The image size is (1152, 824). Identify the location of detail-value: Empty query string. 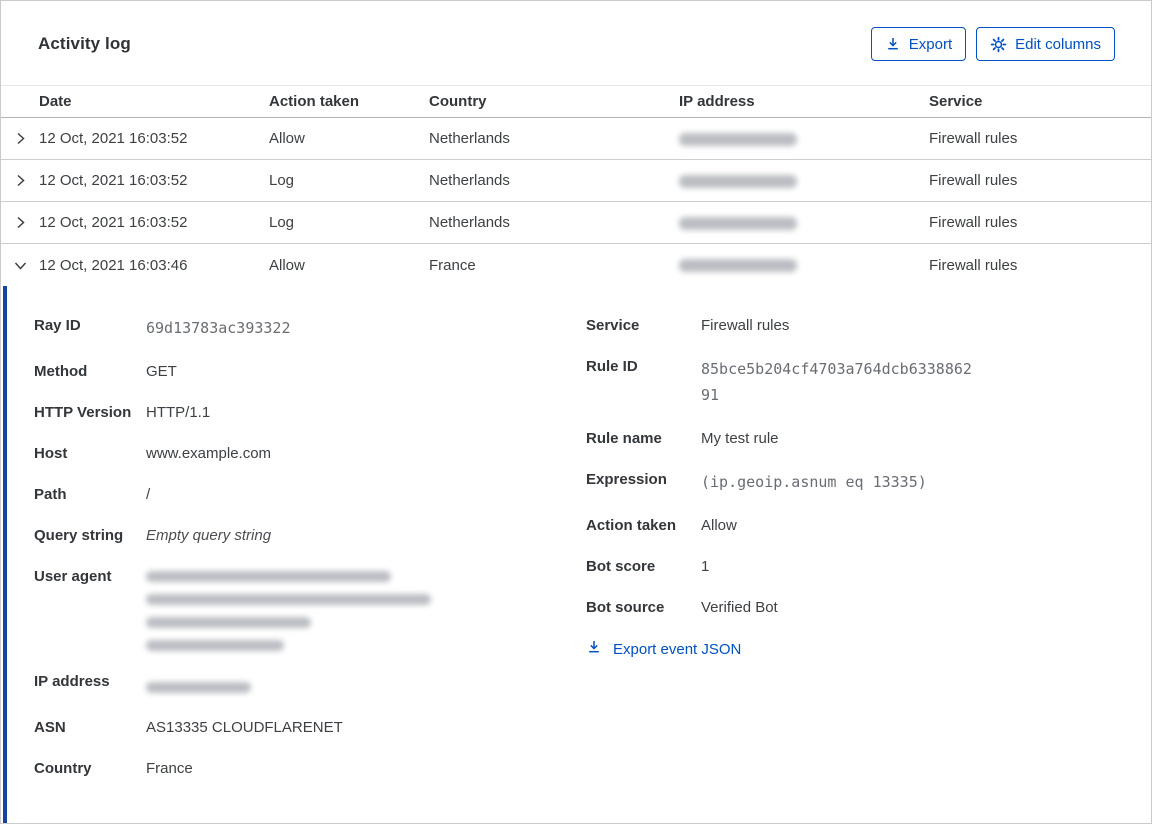
(209, 535).